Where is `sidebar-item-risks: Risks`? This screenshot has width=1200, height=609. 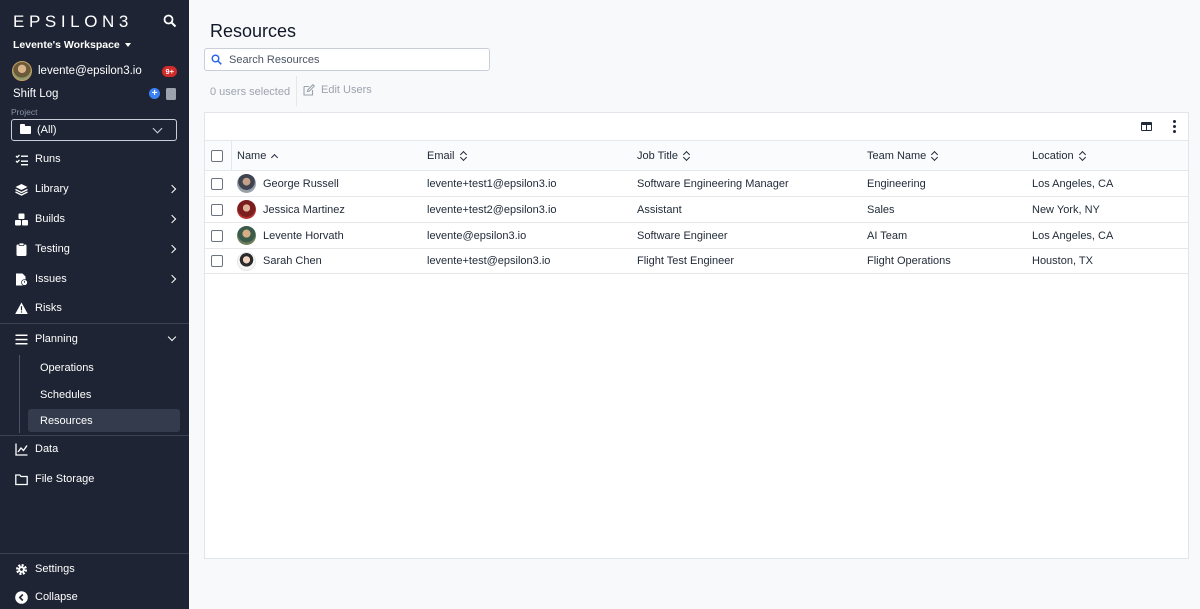 sidebar-item-risks: Risks is located at coordinates (94, 308).